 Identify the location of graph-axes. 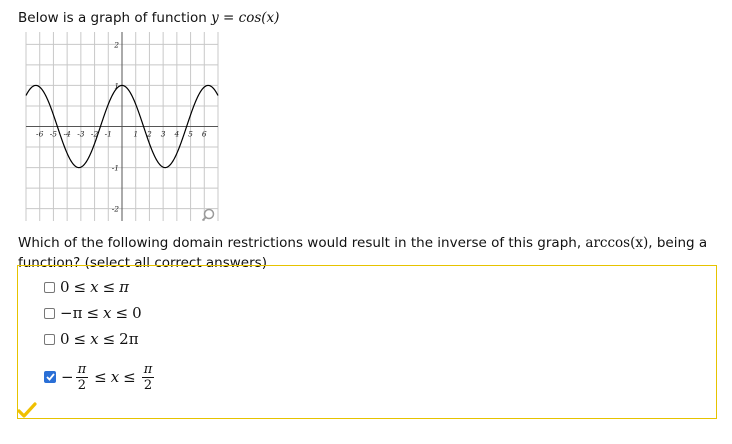
(122, 126).